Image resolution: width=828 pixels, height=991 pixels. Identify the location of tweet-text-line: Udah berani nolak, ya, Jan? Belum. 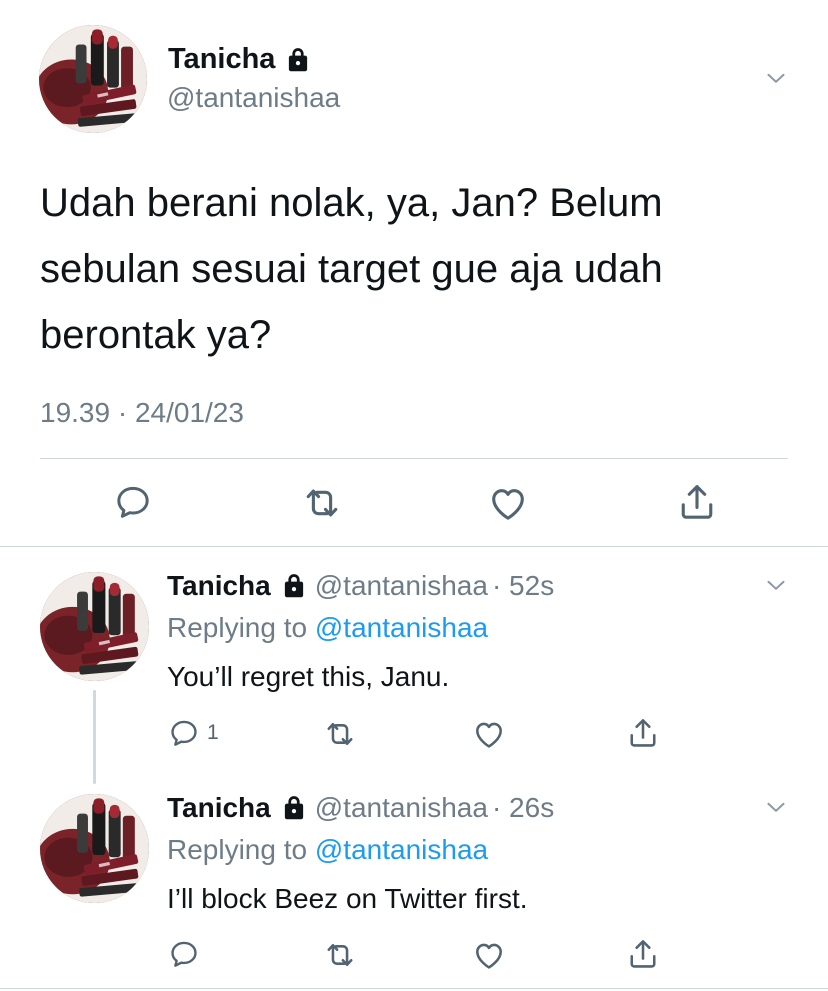
(351, 203).